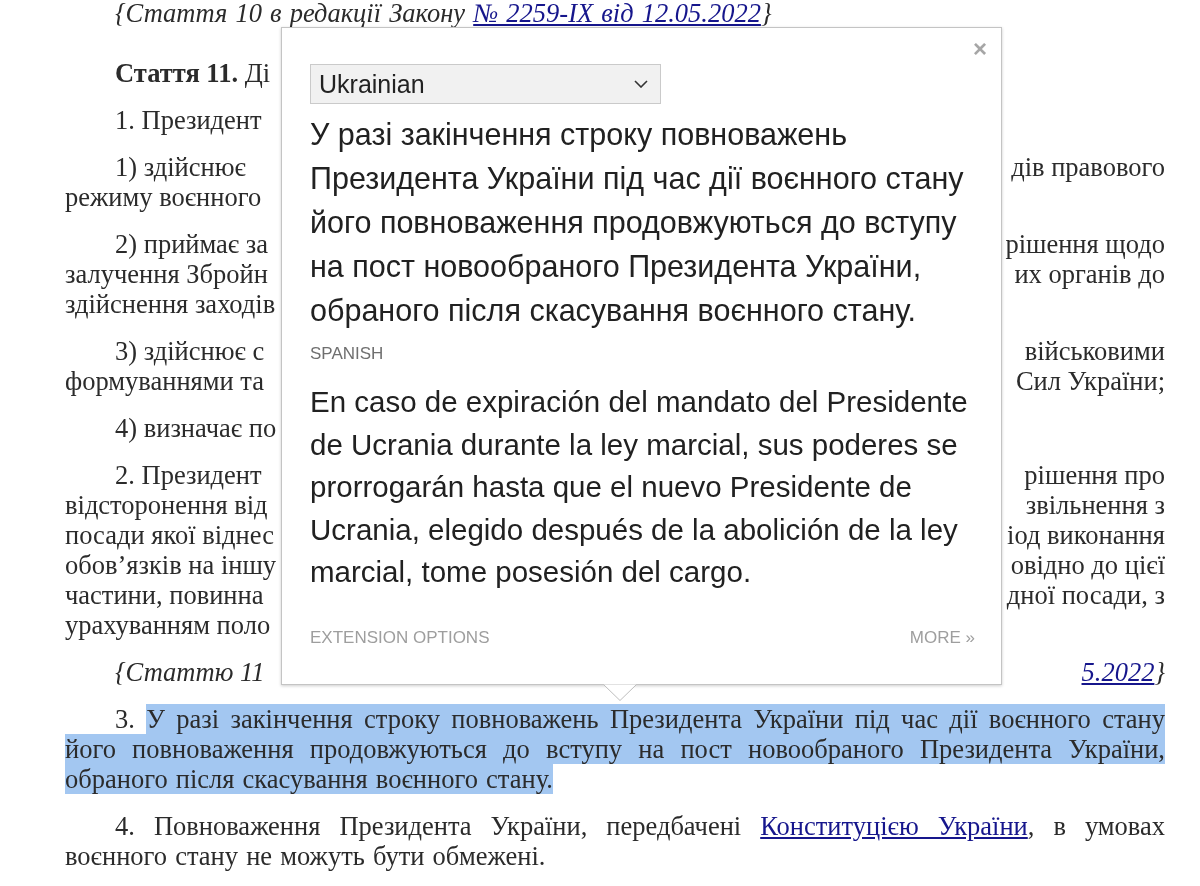 The height and width of the screenshot is (886, 1200). What do you see at coordinates (485, 84) in the screenshot?
I see `language-select: Ukrainian` at bounding box center [485, 84].